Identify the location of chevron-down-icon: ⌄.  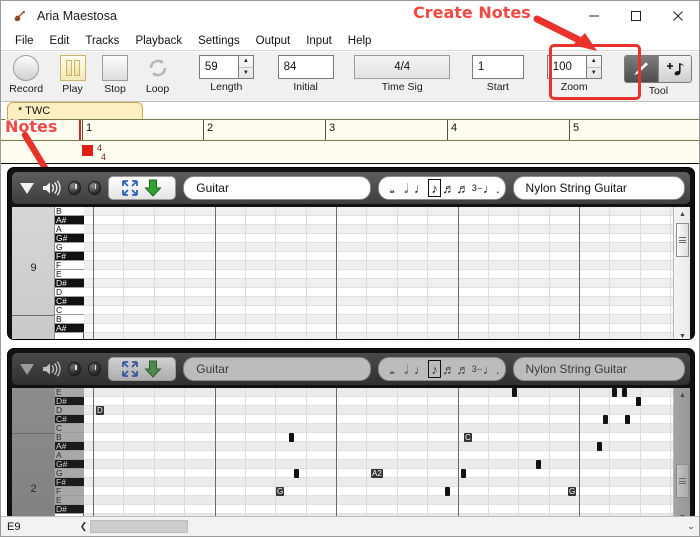
(691, 526).